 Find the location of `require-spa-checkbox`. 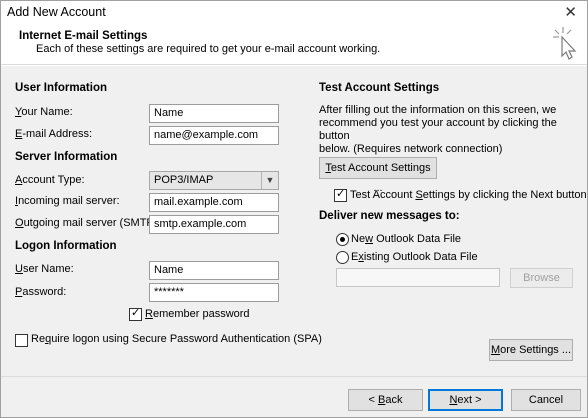

require-spa-checkbox is located at coordinates (21, 340).